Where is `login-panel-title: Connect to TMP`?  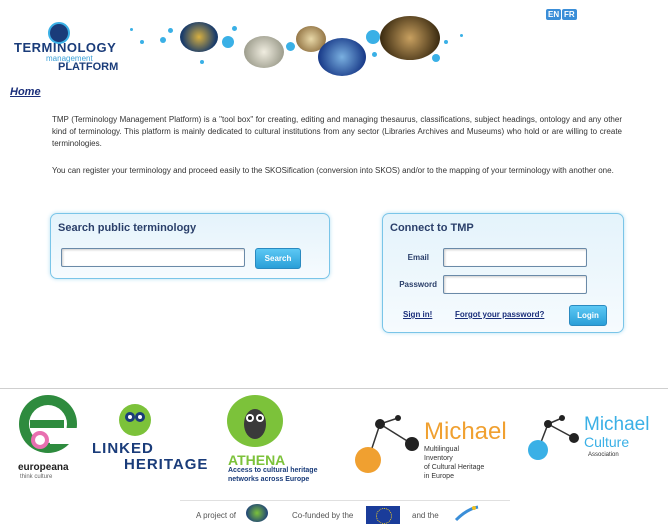 login-panel-title: Connect to TMP is located at coordinates (432, 228).